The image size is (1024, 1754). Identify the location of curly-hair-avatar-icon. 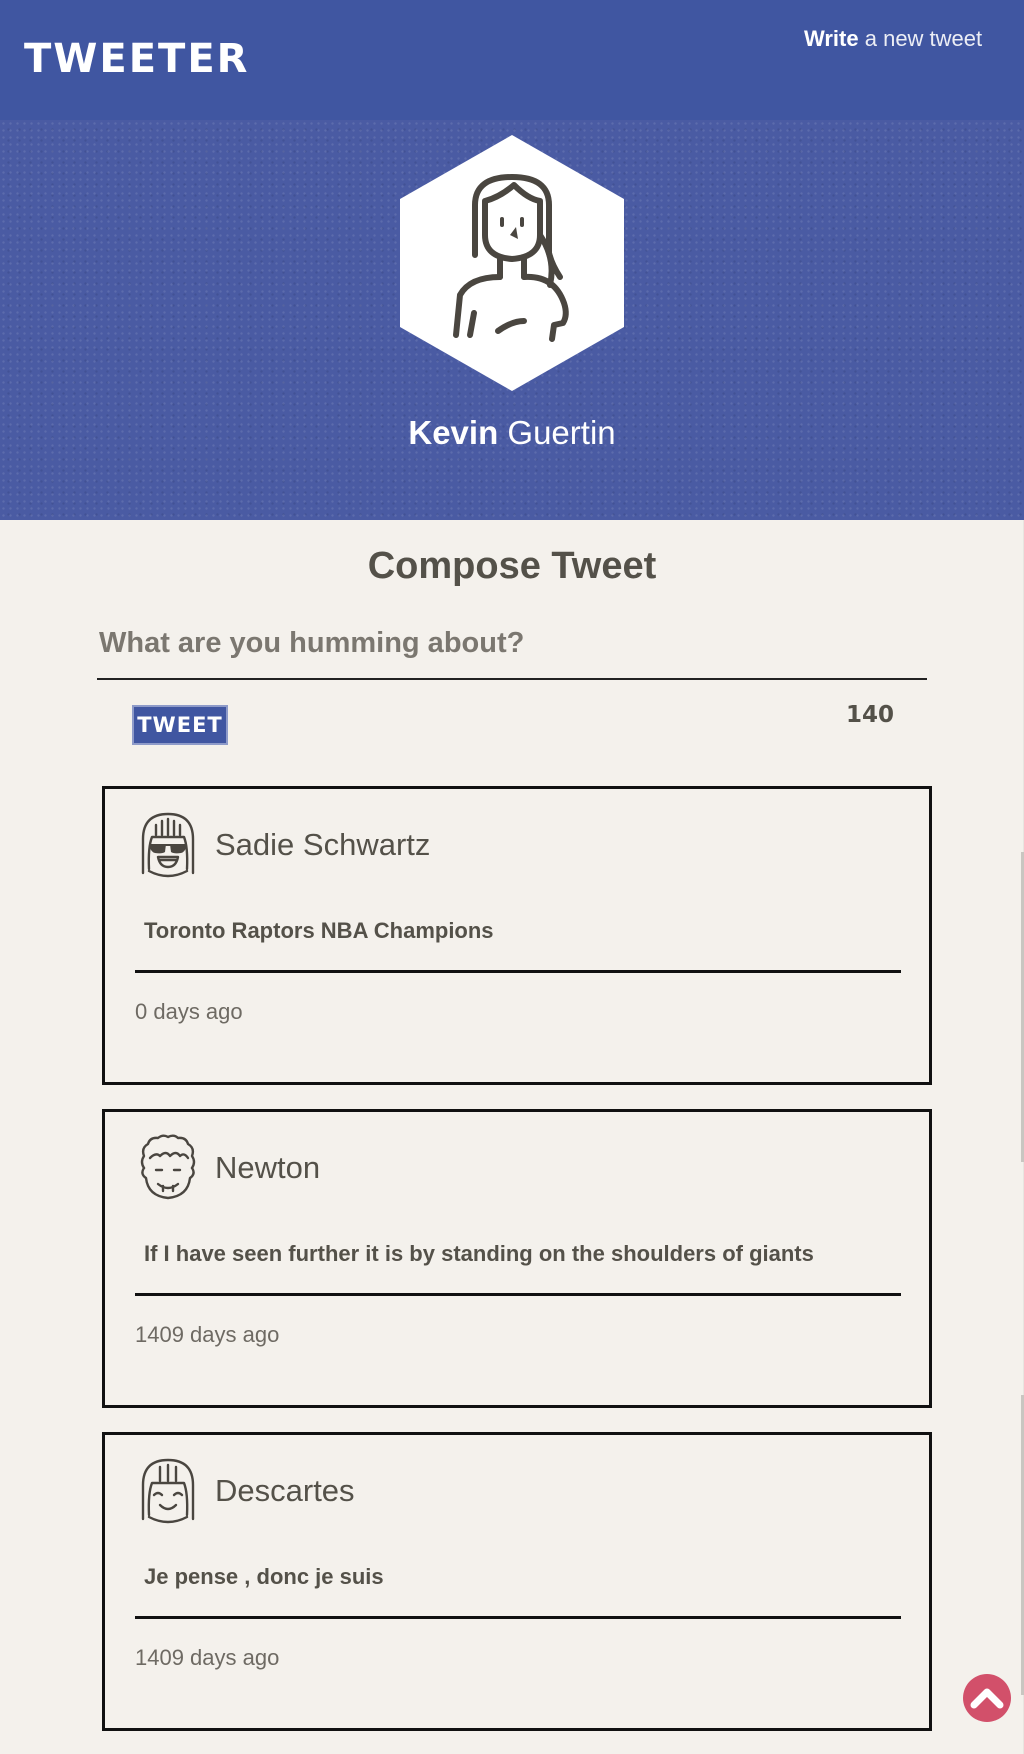
(168, 1167).